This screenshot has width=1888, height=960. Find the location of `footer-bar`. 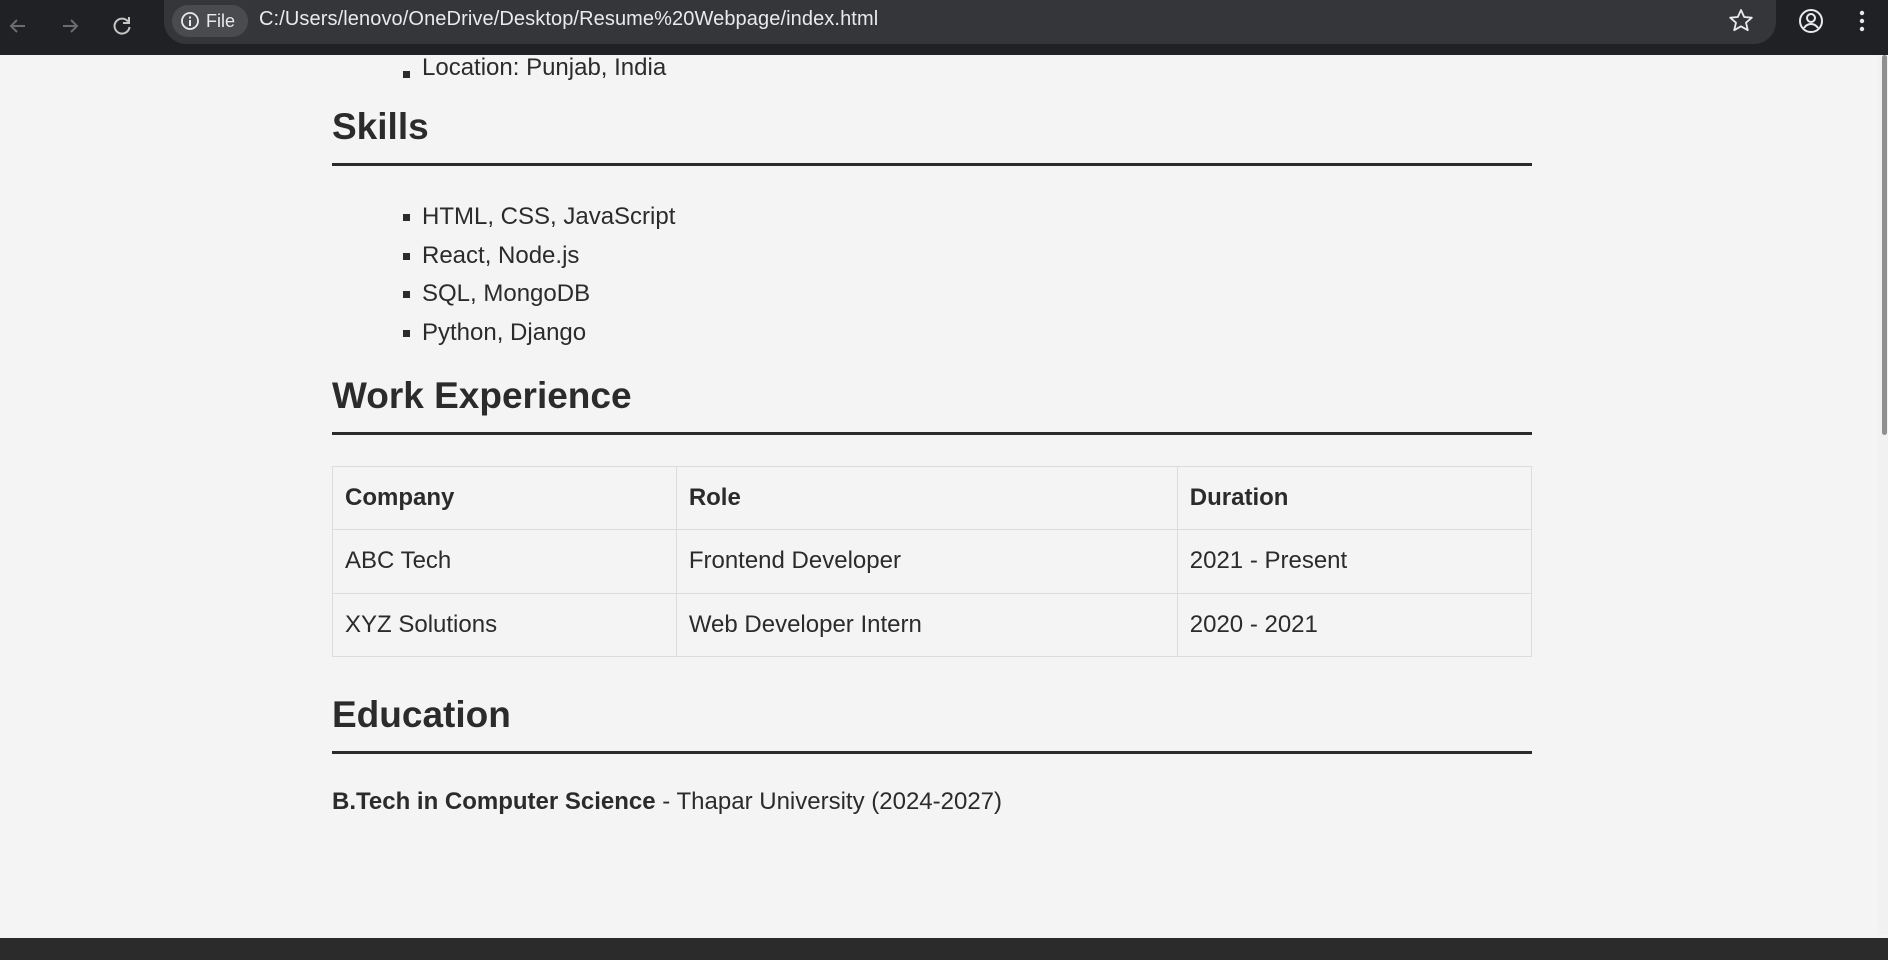

footer-bar is located at coordinates (944, 949).